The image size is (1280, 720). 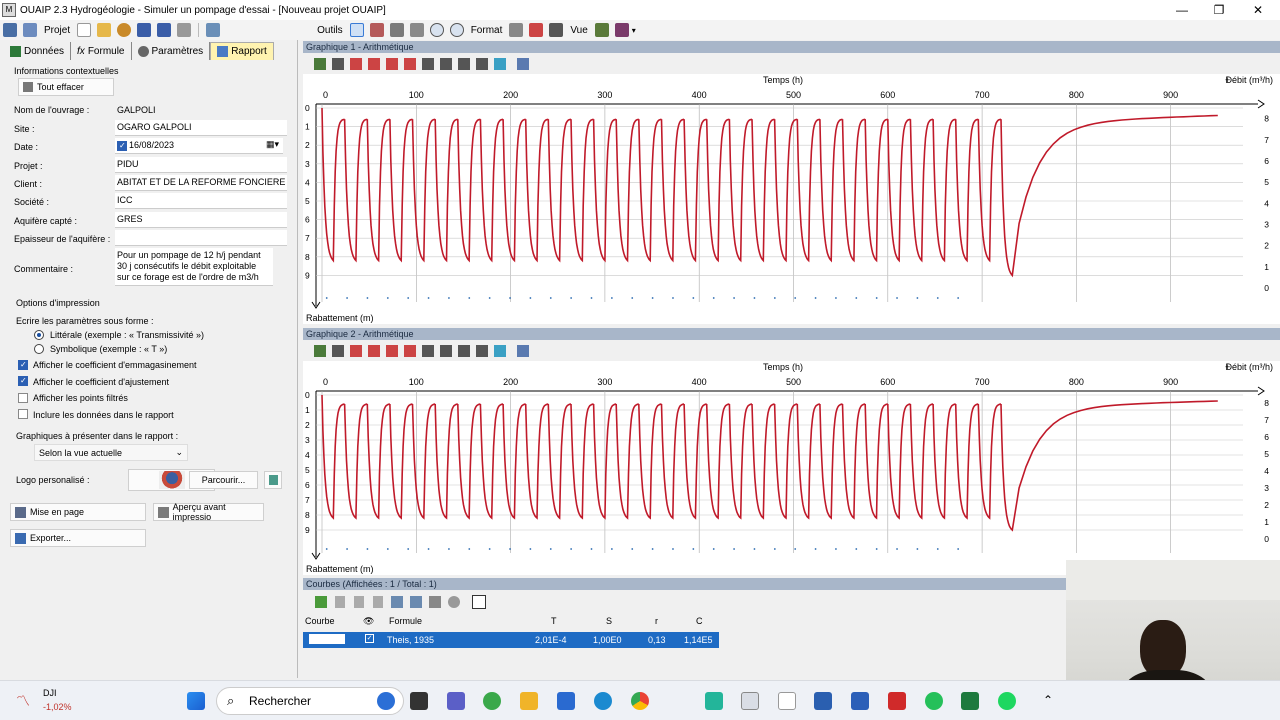 I want to click on checkbox-ajustement, so click(x=23, y=381).